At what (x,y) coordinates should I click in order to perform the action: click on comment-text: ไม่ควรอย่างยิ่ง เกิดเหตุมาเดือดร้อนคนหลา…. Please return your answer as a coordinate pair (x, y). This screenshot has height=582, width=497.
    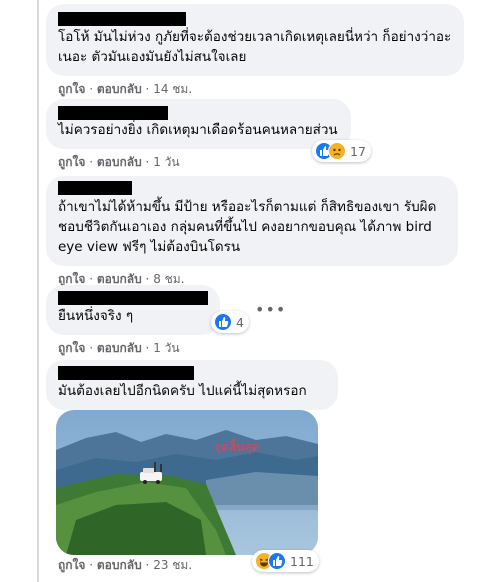
    Looking at the image, I should click on (198, 130).